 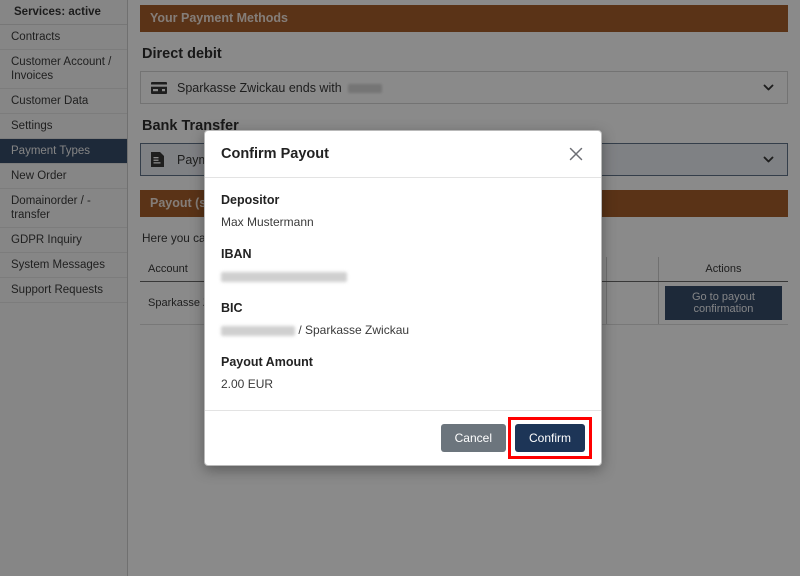 What do you see at coordinates (258, 330) in the screenshot?
I see `bic-redacted` at bounding box center [258, 330].